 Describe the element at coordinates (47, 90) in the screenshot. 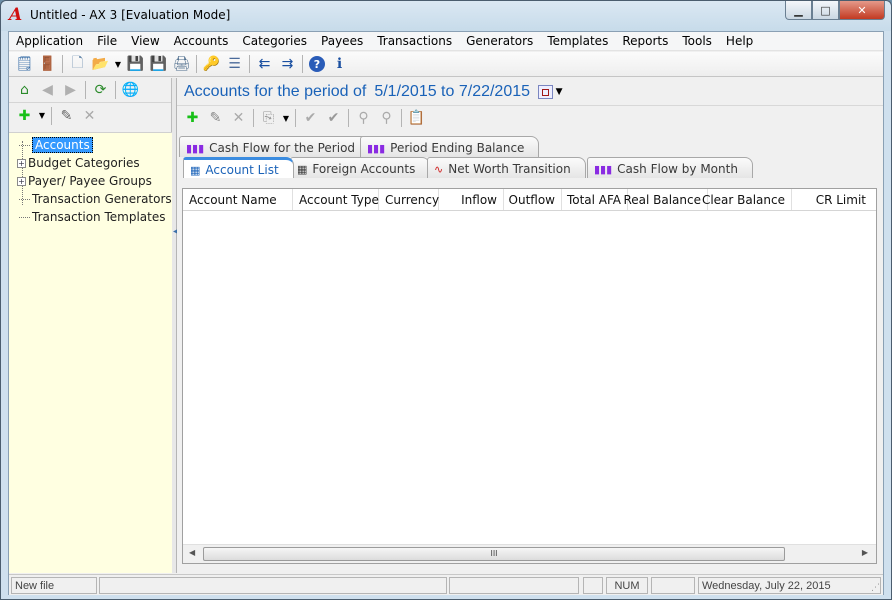

I see `back-icon: ◀` at that location.